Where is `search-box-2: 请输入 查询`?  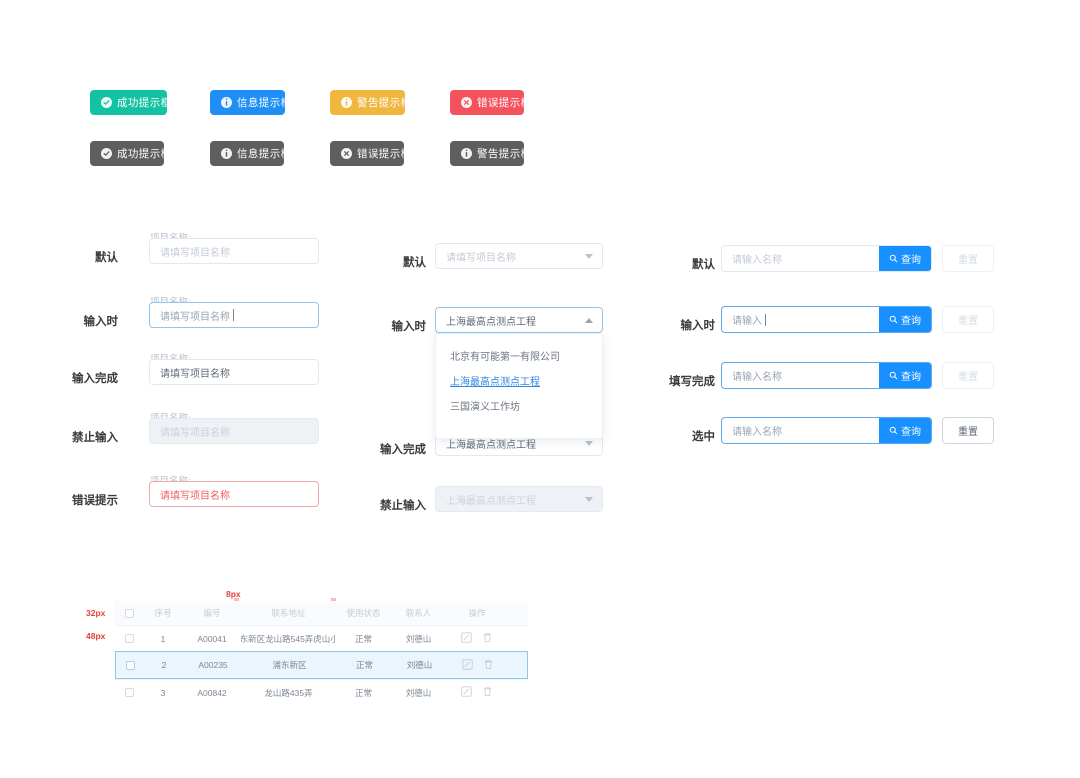 search-box-2: 请输入 查询 is located at coordinates (826, 319).